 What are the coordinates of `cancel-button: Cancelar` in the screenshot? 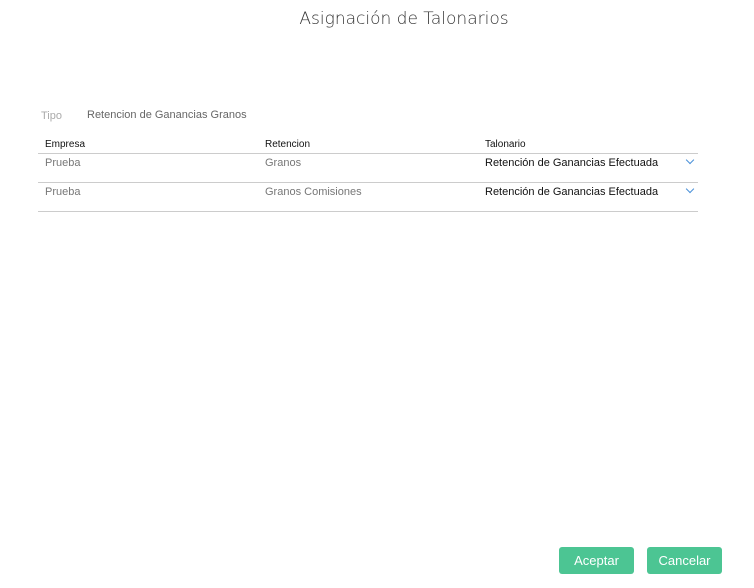 It's located at (684, 560).